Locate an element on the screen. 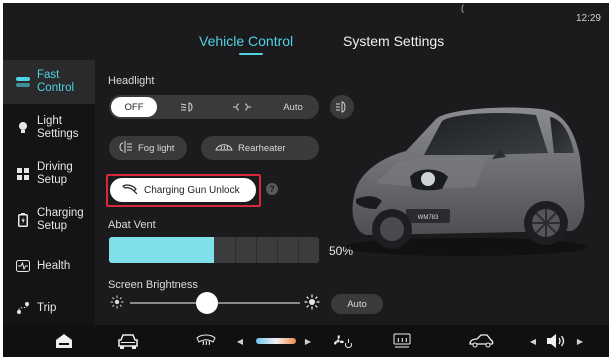 Image resolution: width=612 pixels, height=360 pixels. bulb-icon is located at coordinates (23, 128).